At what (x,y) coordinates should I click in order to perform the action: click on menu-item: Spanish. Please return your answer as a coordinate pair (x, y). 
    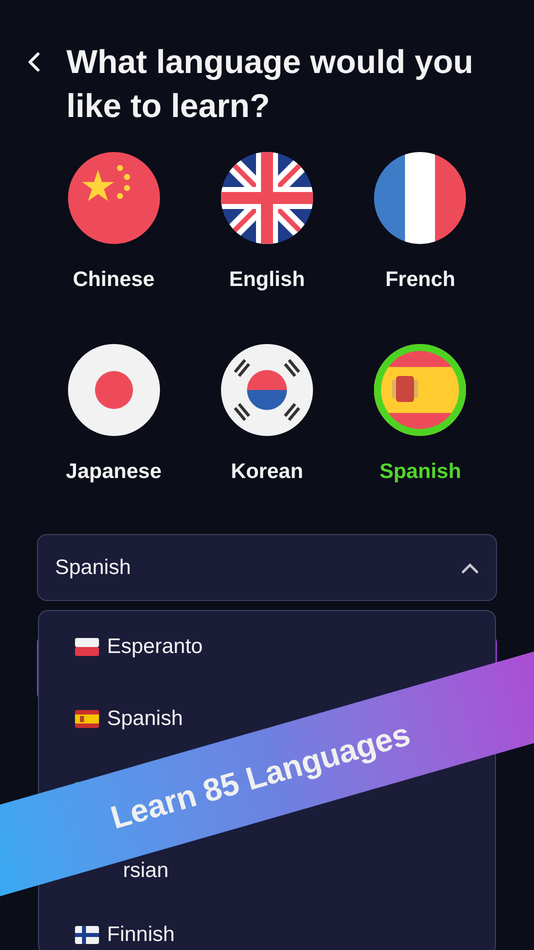
    Looking at the image, I should click on (145, 719).